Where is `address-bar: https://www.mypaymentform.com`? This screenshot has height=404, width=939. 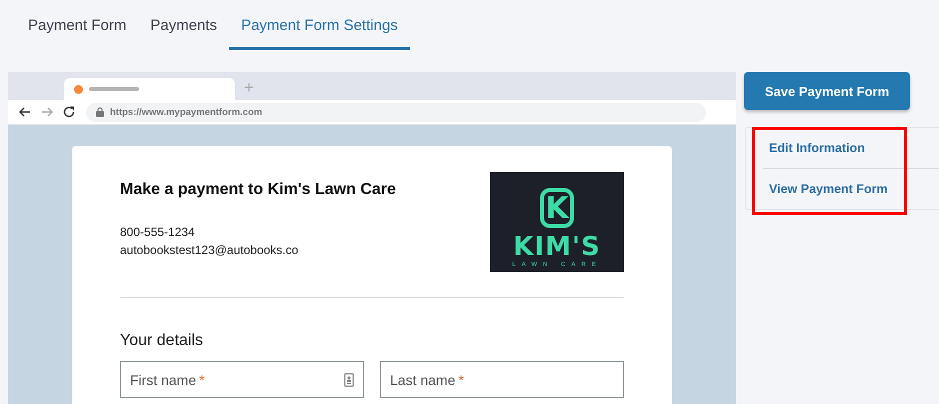 address-bar: https://www.mypaymentform.com is located at coordinates (396, 112).